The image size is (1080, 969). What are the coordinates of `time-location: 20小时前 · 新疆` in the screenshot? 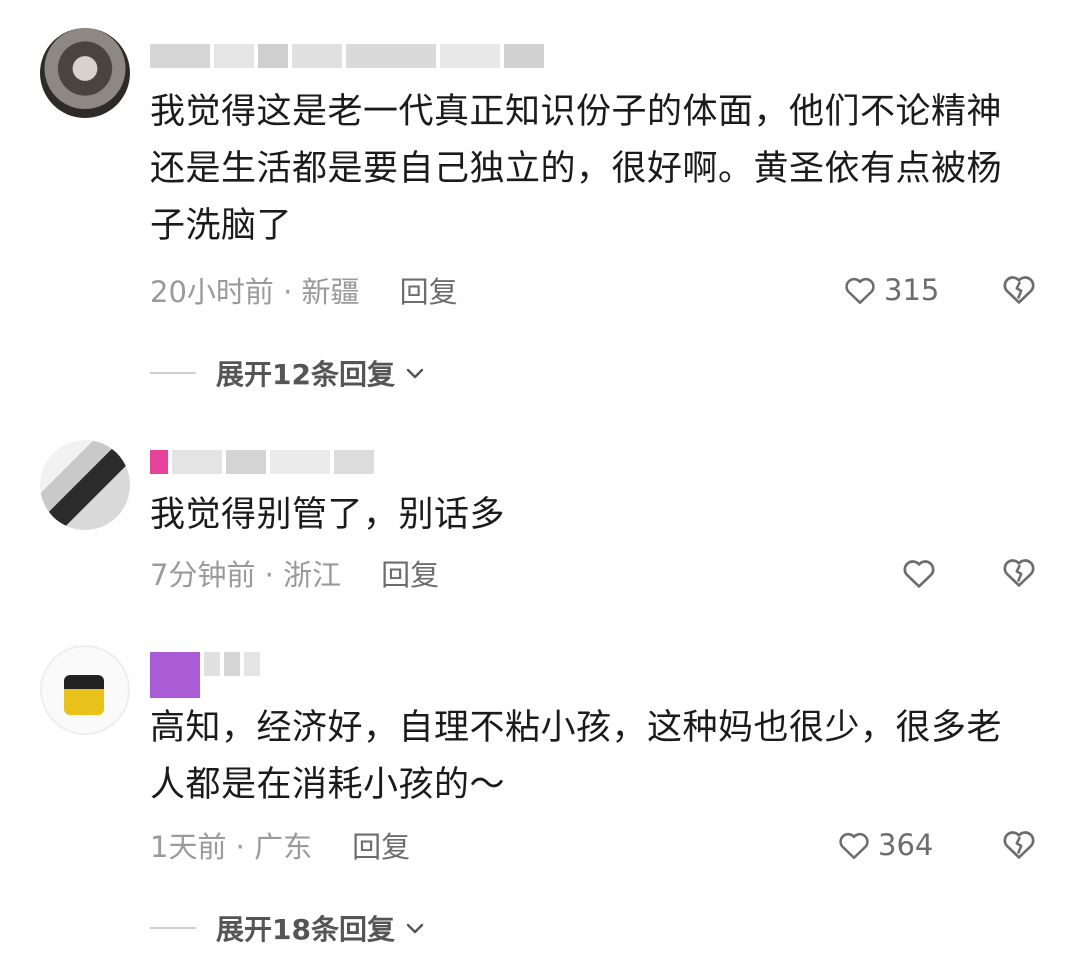 It's located at (255, 292).